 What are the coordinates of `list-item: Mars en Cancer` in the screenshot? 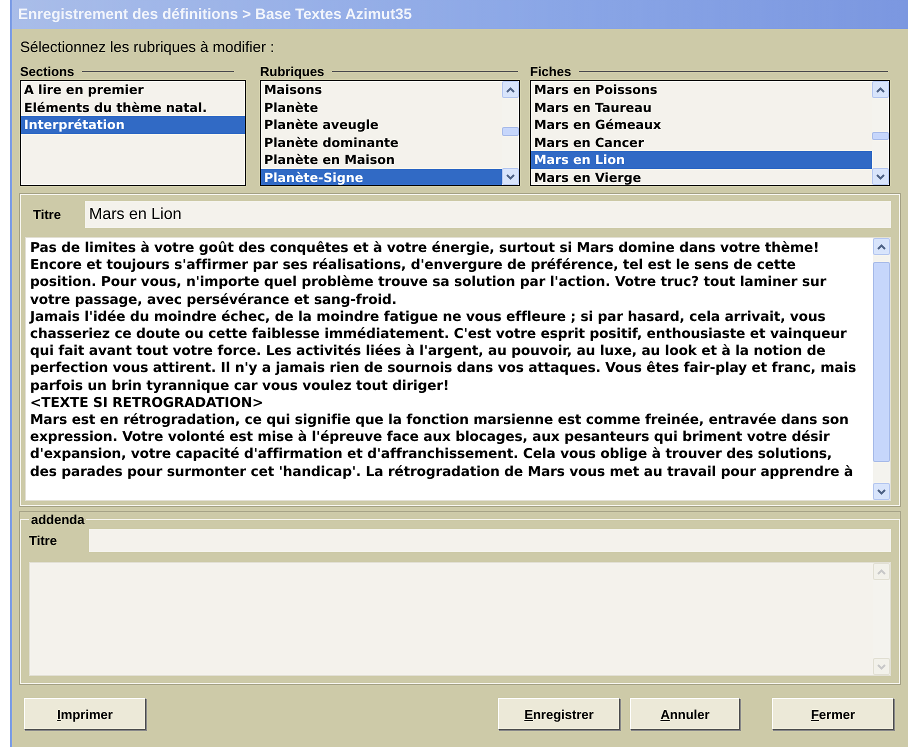 It's located at (701, 142).